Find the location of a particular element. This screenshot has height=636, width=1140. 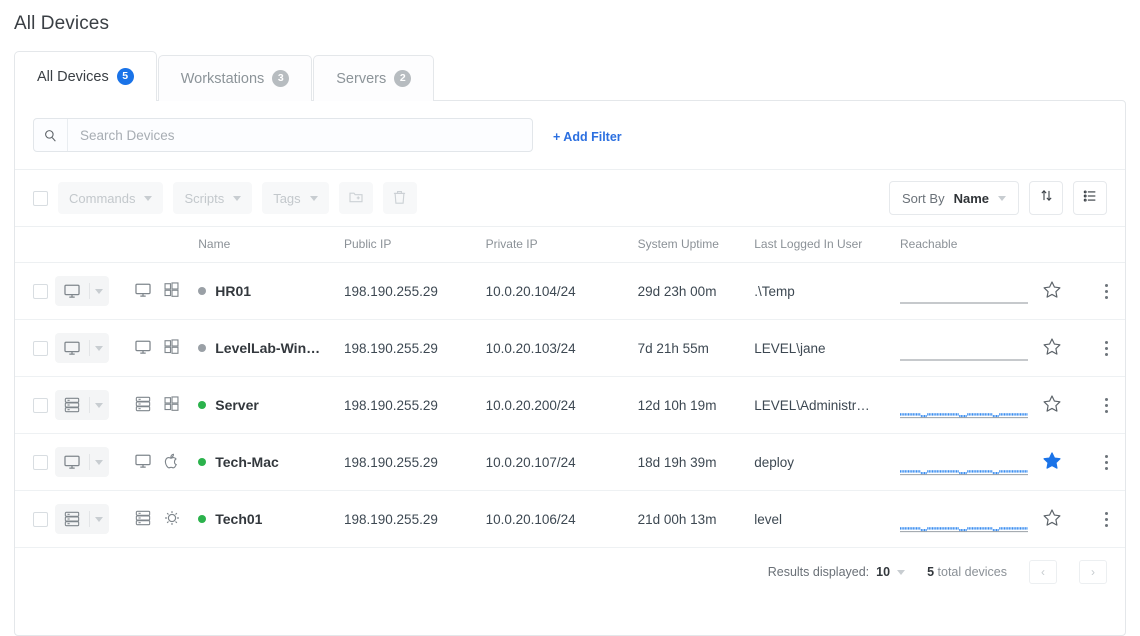

total-count: 5 is located at coordinates (931, 572).